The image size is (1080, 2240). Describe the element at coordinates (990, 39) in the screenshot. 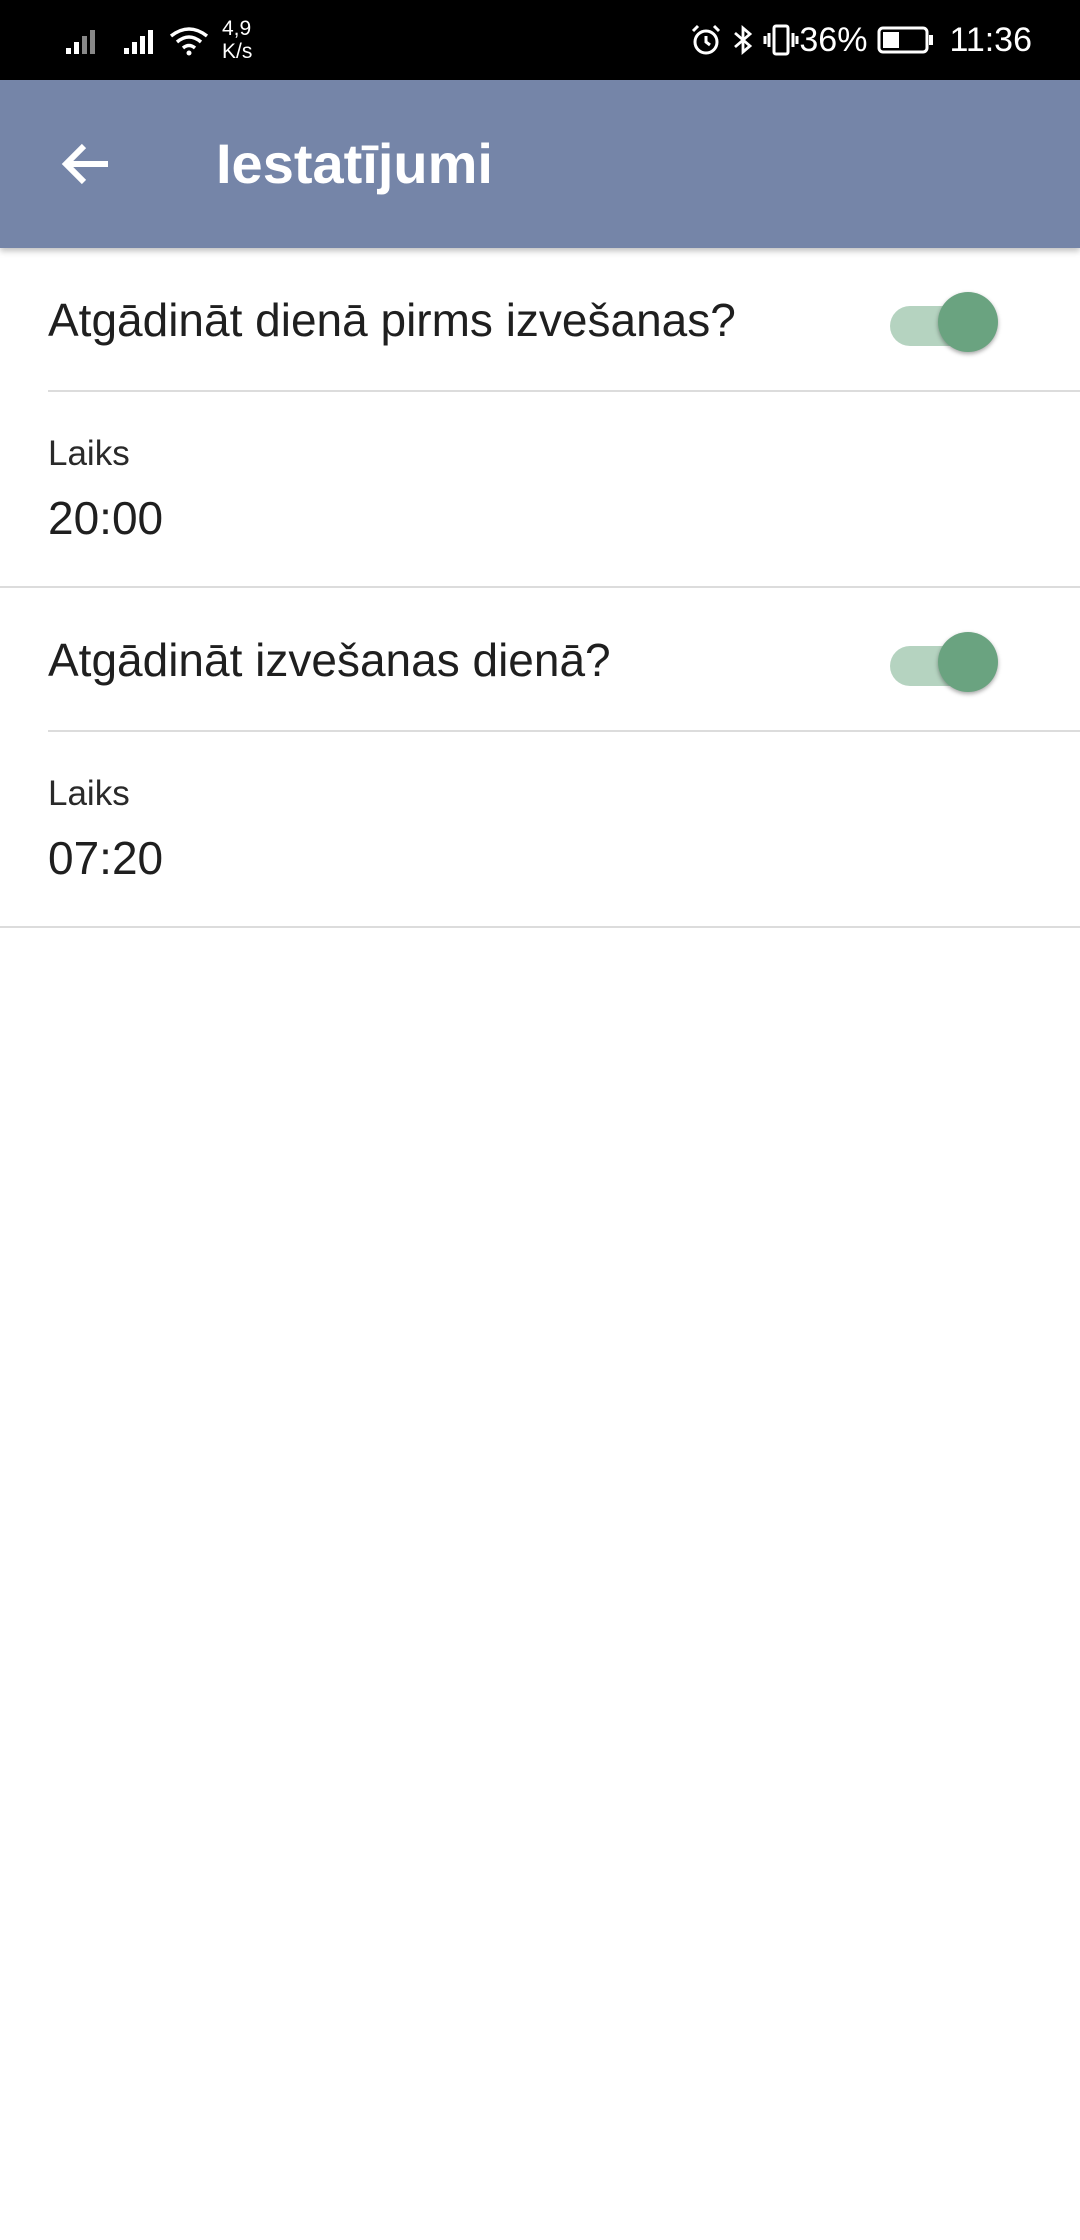

I see `clock: 11:36` at that location.